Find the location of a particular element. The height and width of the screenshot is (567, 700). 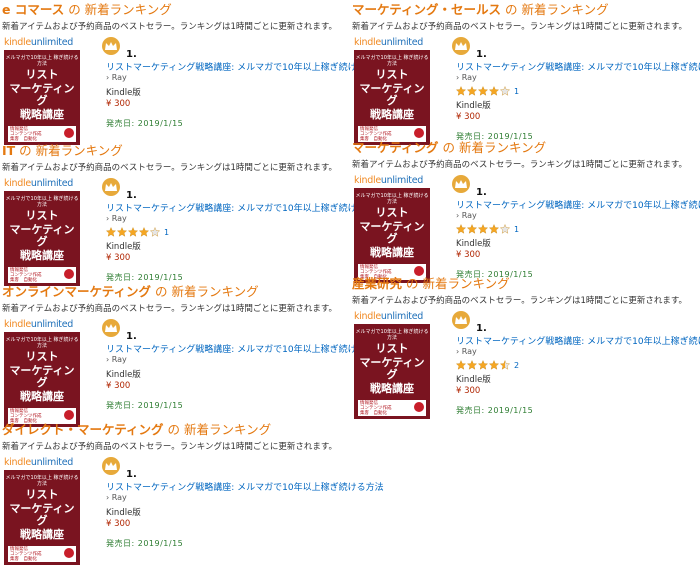

category-link: マーケティング・セールス is located at coordinates (426, 9).